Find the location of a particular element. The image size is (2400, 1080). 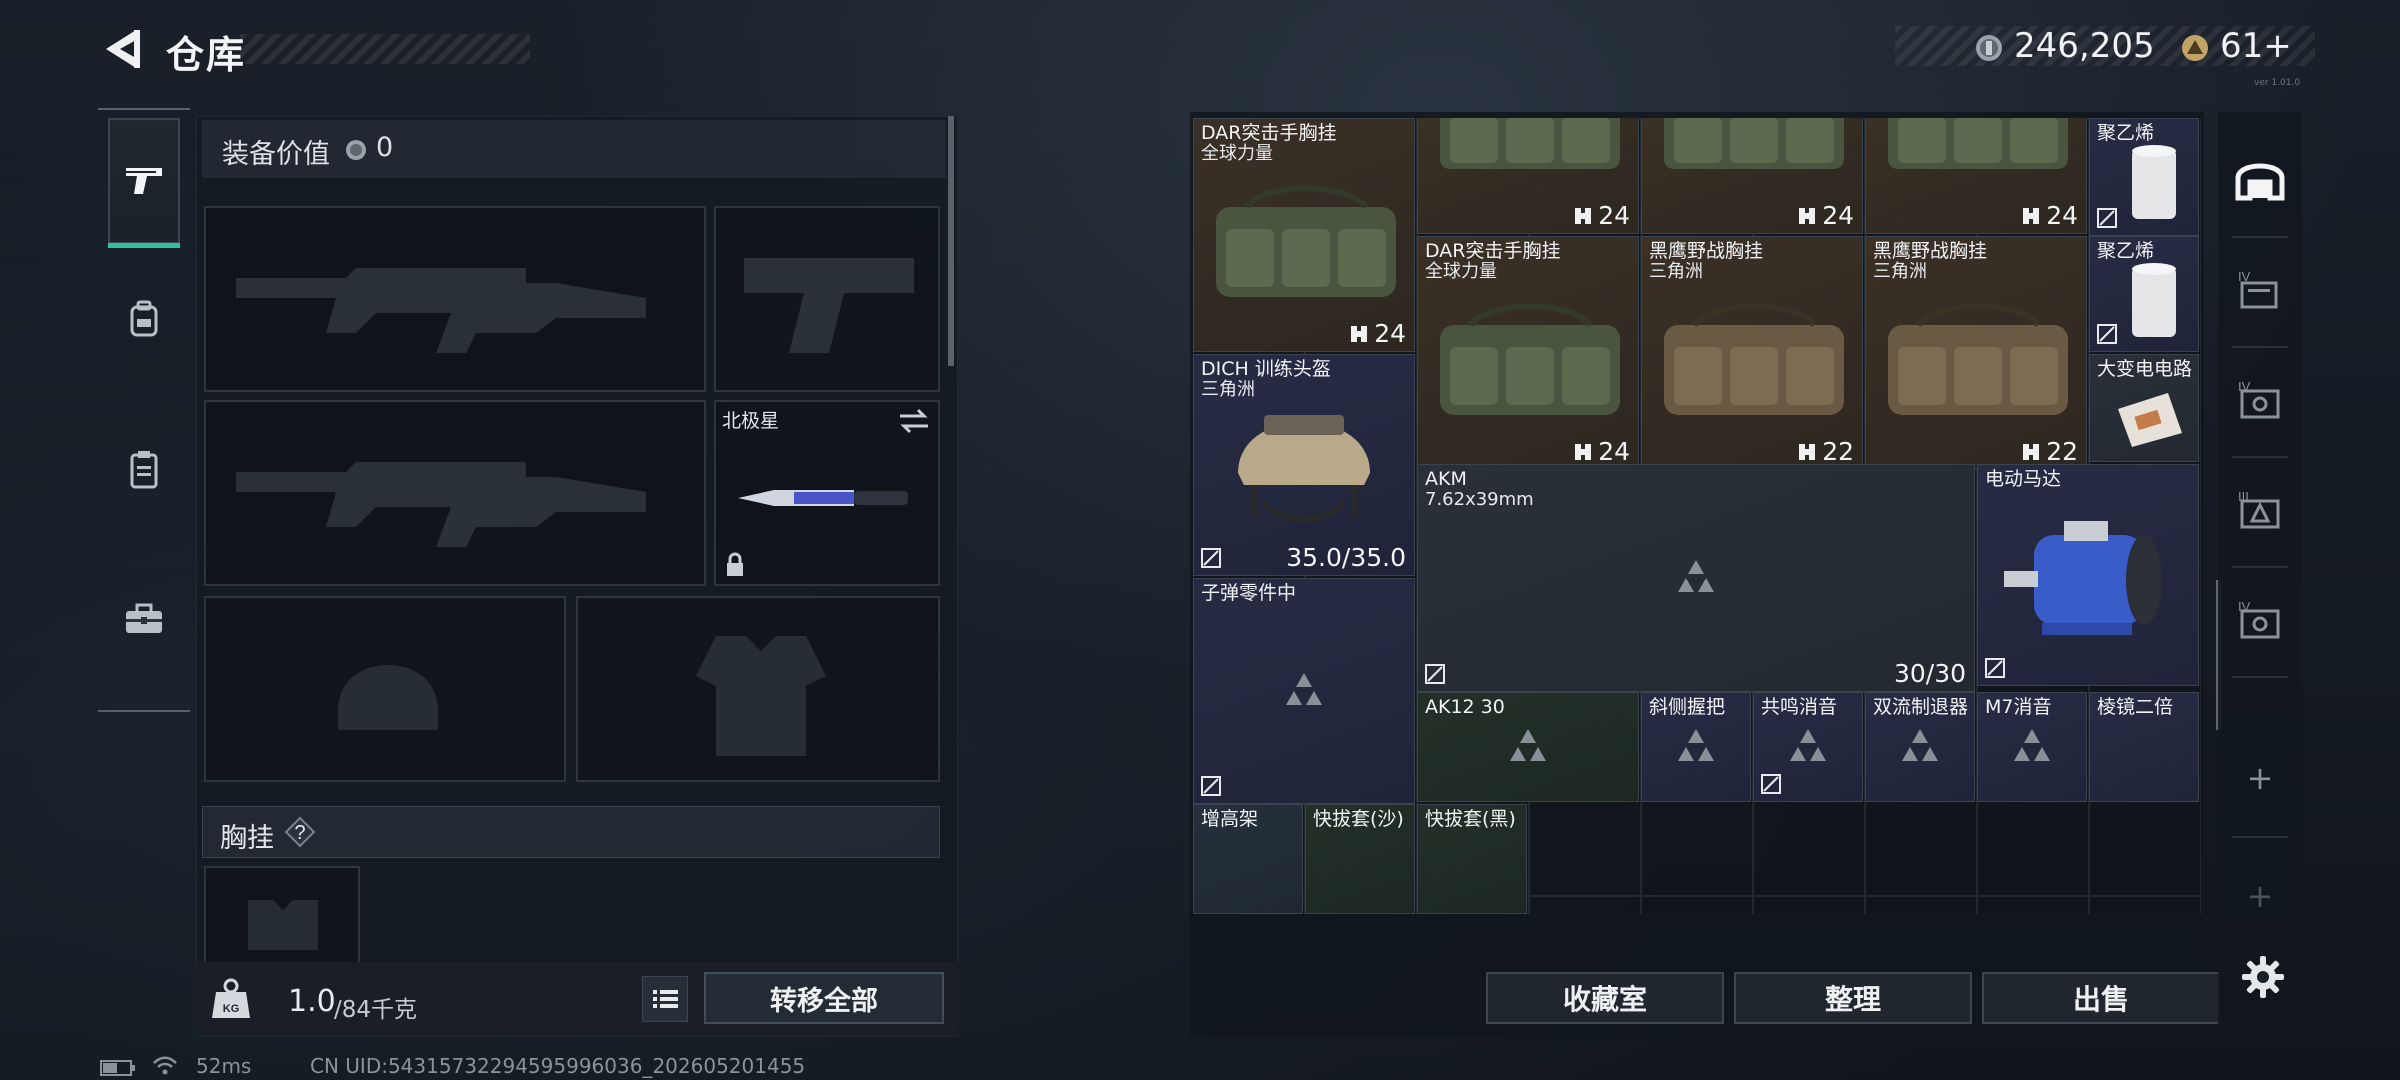

sell-button: 出售 is located at coordinates (2101, 998).